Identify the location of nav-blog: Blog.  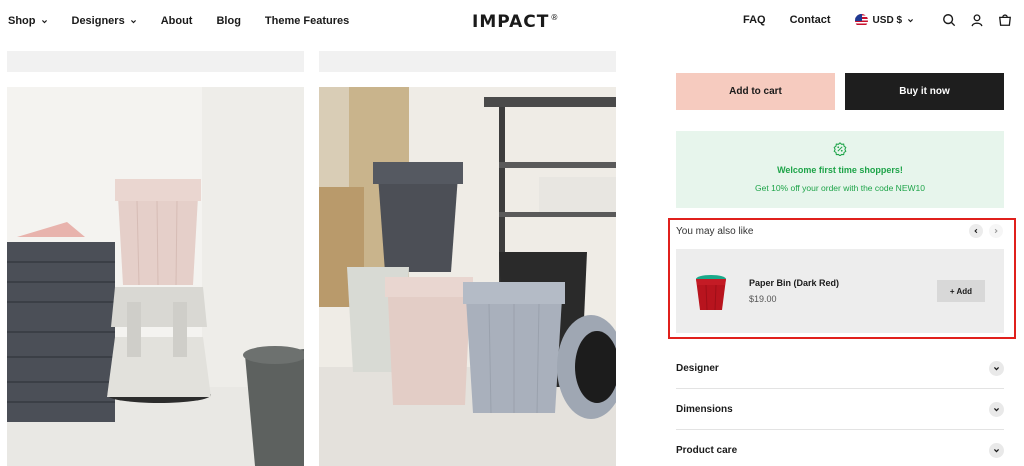
(228, 21).